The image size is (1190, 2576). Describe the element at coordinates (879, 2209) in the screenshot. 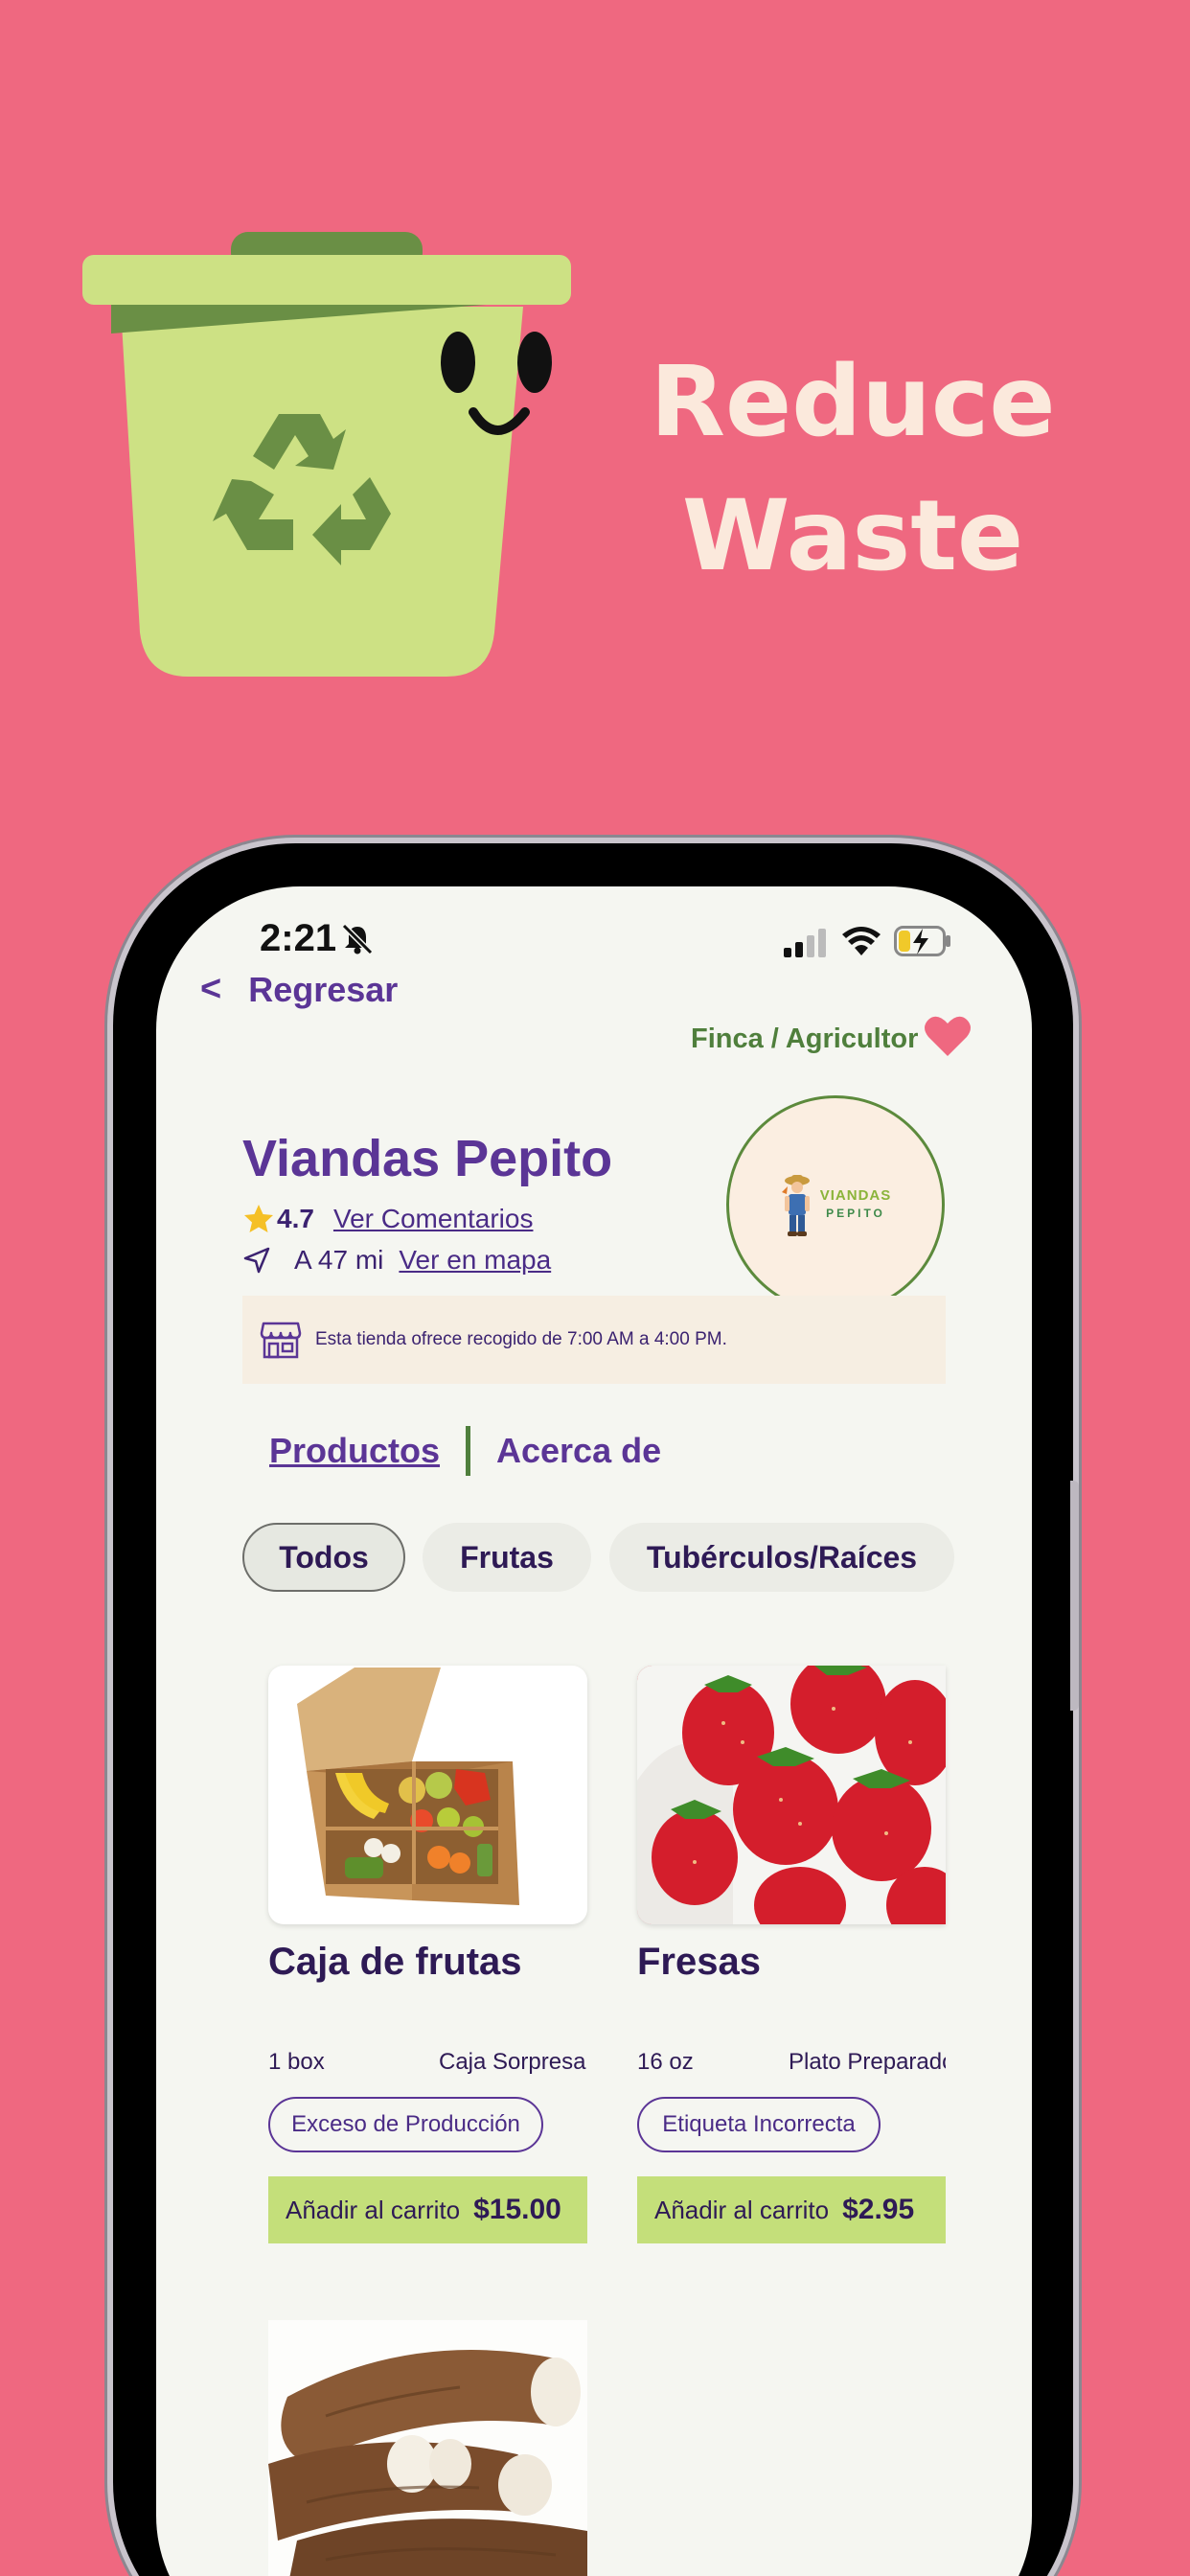

I see `product-price: $2.95` at that location.